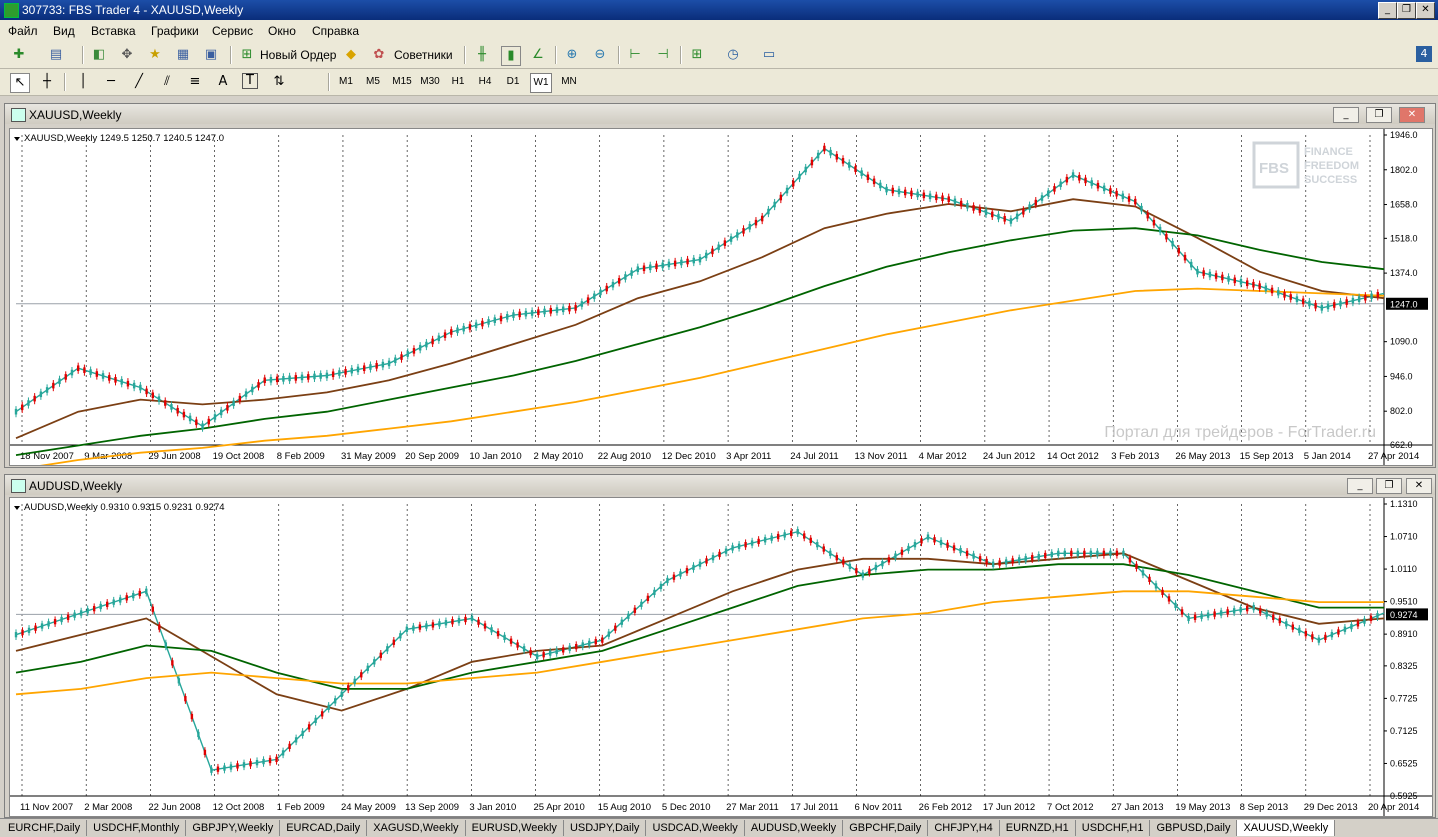 The image size is (1438, 837). Describe the element at coordinates (541, 83) in the screenshot. I see `timeframe-w1: W1` at that location.